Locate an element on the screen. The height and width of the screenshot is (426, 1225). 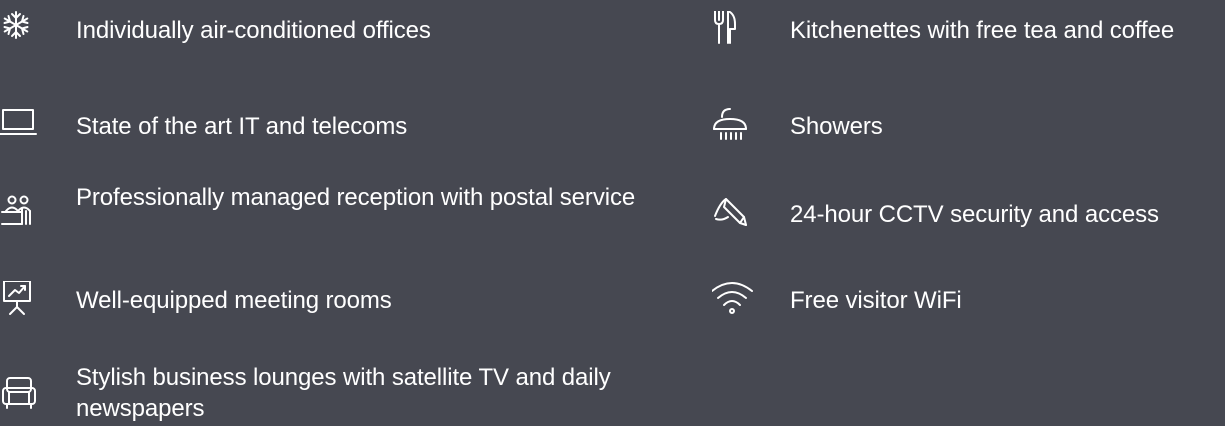
amenity-label: Showers is located at coordinates (836, 126).